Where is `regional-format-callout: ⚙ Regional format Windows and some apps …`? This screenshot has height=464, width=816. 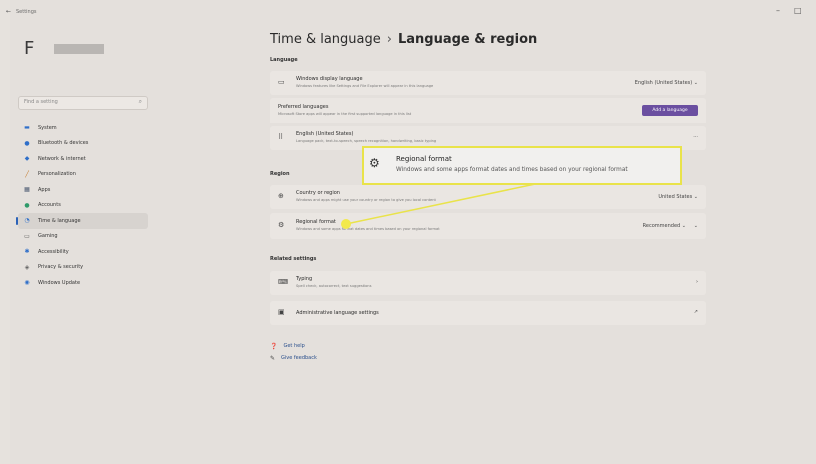 regional-format-callout: ⚙ Regional format Windows and some apps … is located at coordinates (522, 165).